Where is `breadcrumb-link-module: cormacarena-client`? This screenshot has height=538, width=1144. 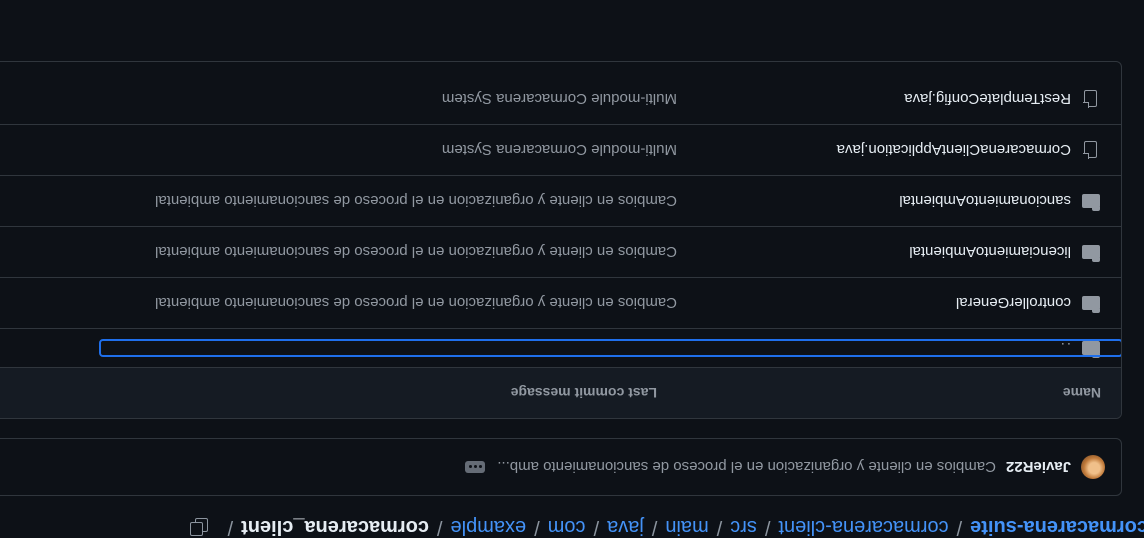 breadcrumb-link-module: cormacarena-client is located at coordinates (863, 527).